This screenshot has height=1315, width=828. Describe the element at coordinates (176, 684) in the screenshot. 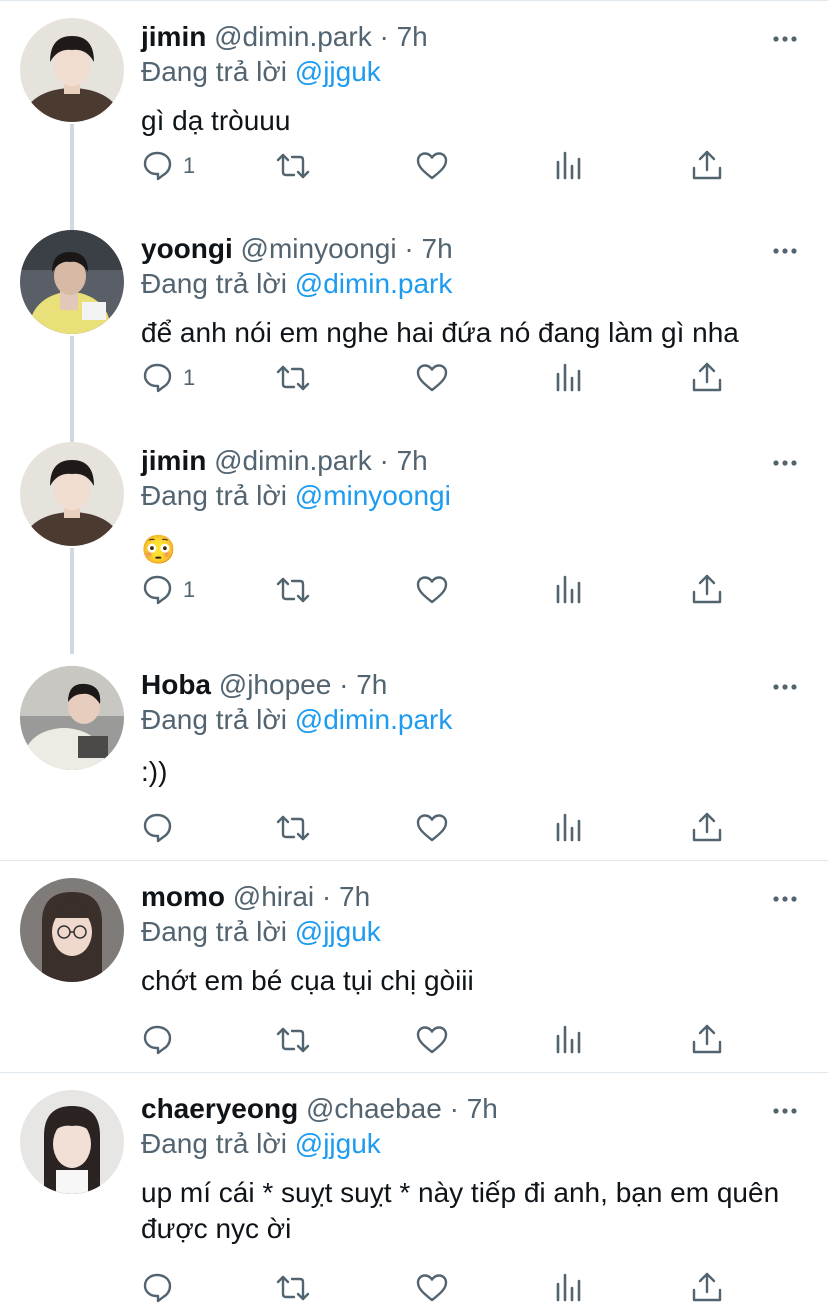

I see `display-name: Hoba` at that location.